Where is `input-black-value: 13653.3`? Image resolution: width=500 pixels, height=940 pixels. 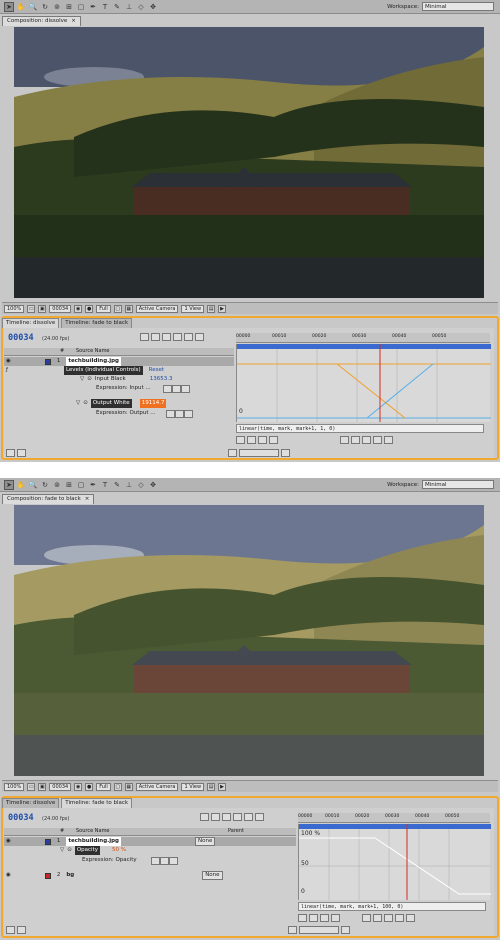
input-black-value: 13653.3 is located at coordinates (161, 379).